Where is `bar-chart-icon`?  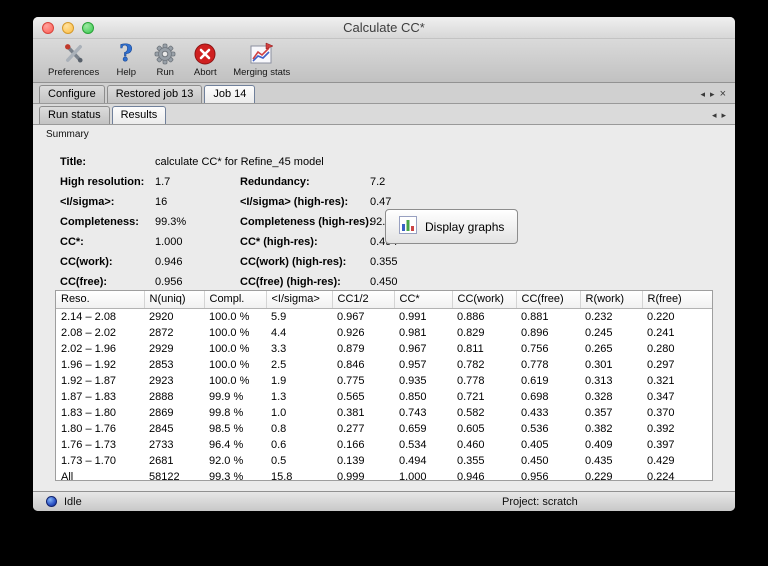 bar-chart-icon is located at coordinates (408, 226).